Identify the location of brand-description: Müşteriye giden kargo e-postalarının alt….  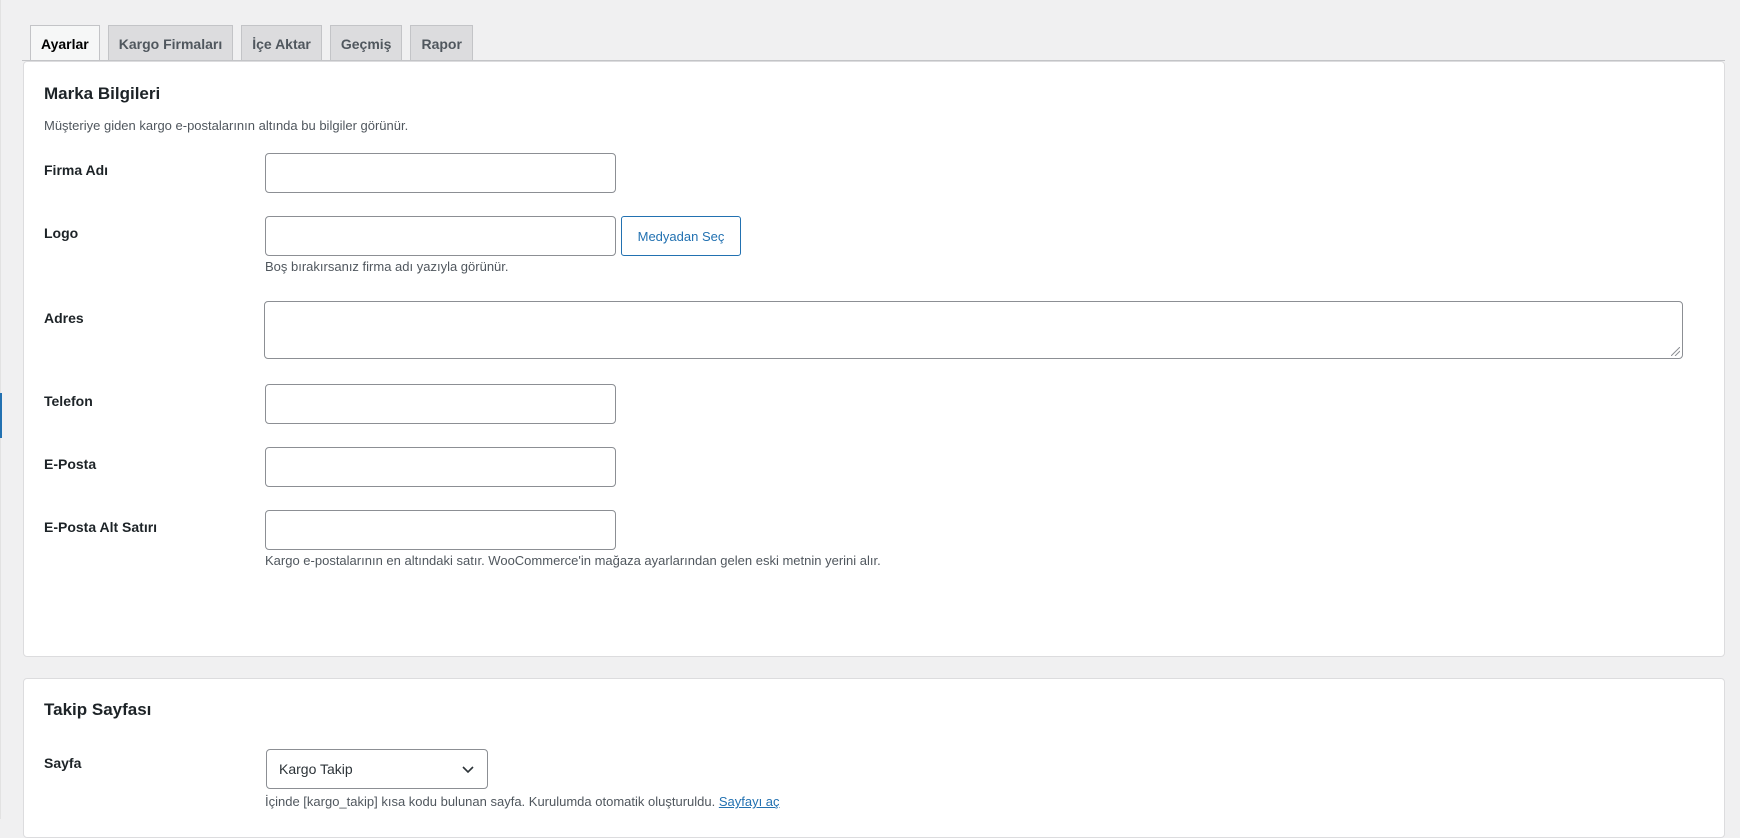
(226, 125).